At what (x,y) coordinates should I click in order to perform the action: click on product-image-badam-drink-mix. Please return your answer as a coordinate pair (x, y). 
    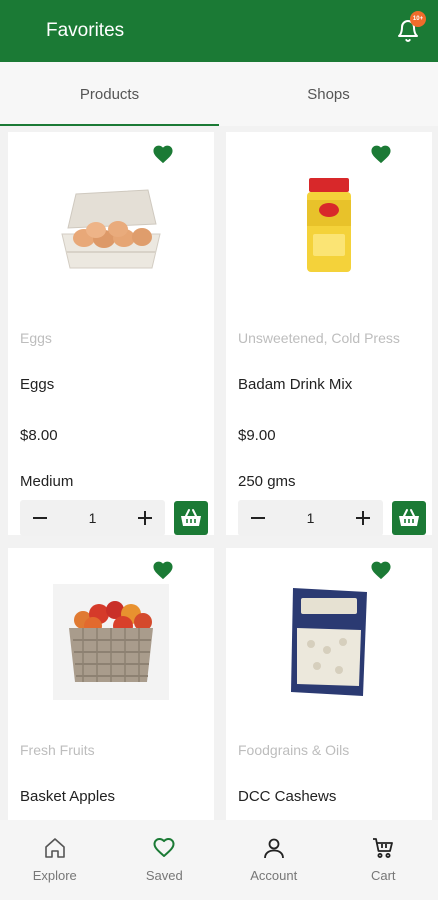
    Looking at the image, I should click on (329, 226).